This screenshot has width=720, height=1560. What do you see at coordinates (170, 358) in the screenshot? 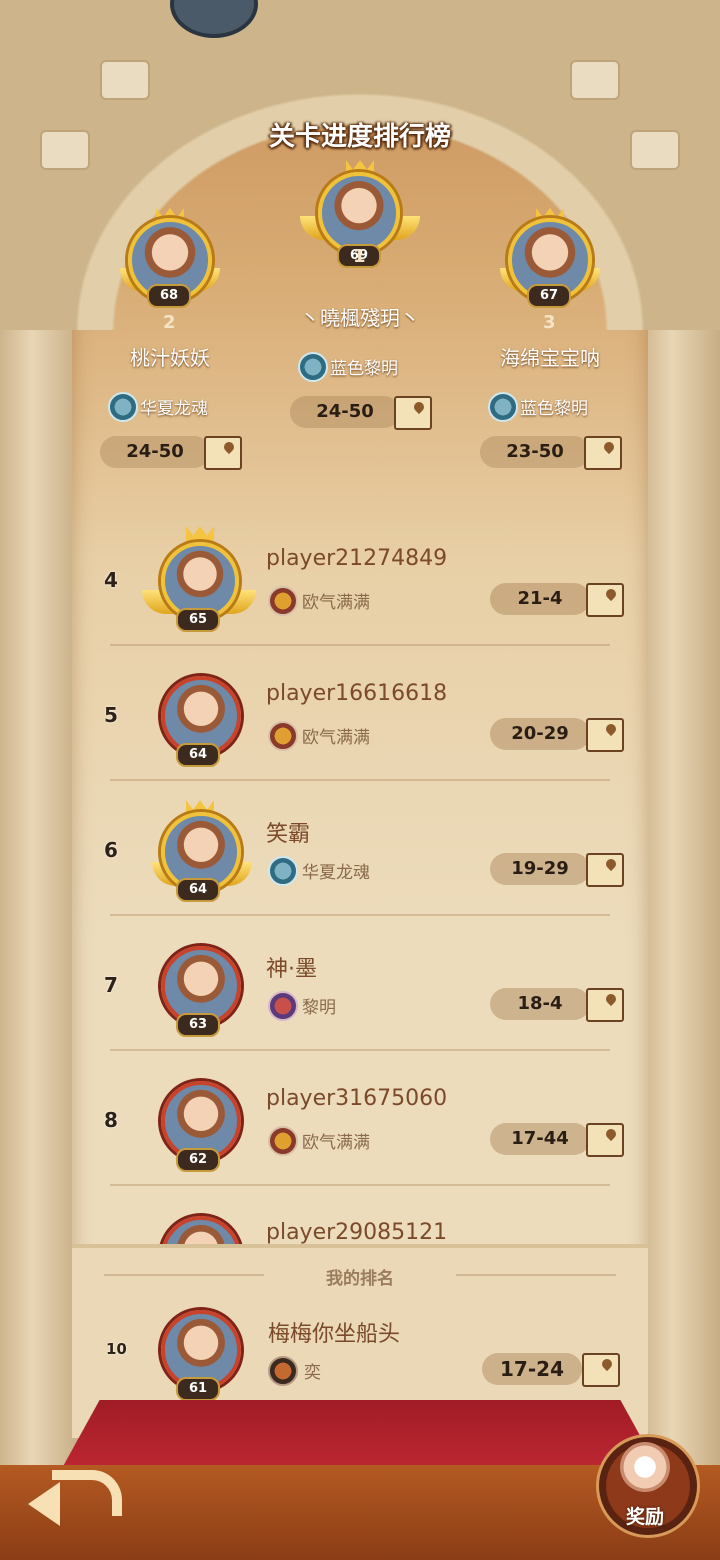
I see `player-name: 桃汁妖妖` at bounding box center [170, 358].